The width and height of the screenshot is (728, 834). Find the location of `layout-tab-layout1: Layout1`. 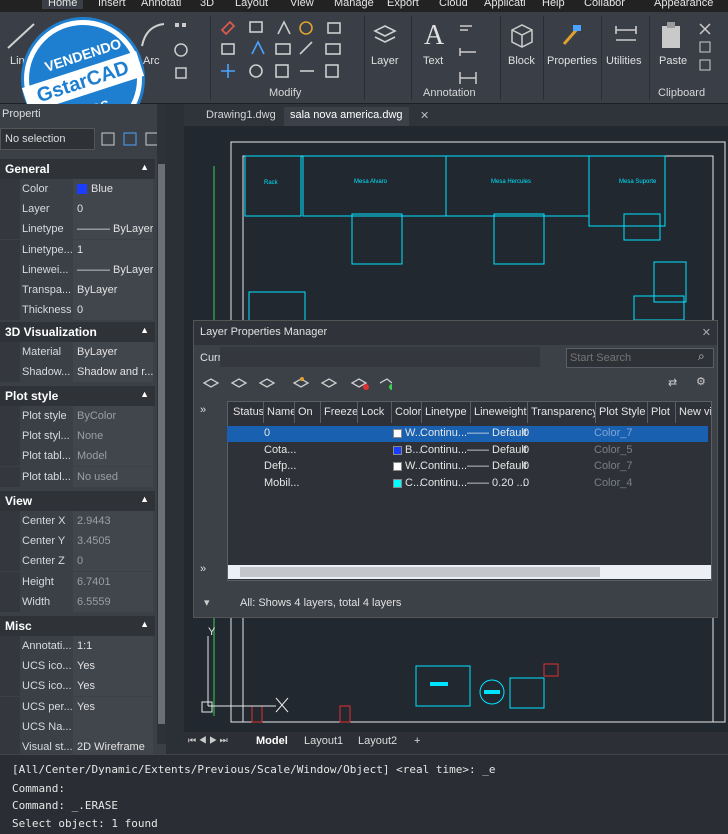

layout-tab-layout1: Layout1 is located at coordinates (323, 741).